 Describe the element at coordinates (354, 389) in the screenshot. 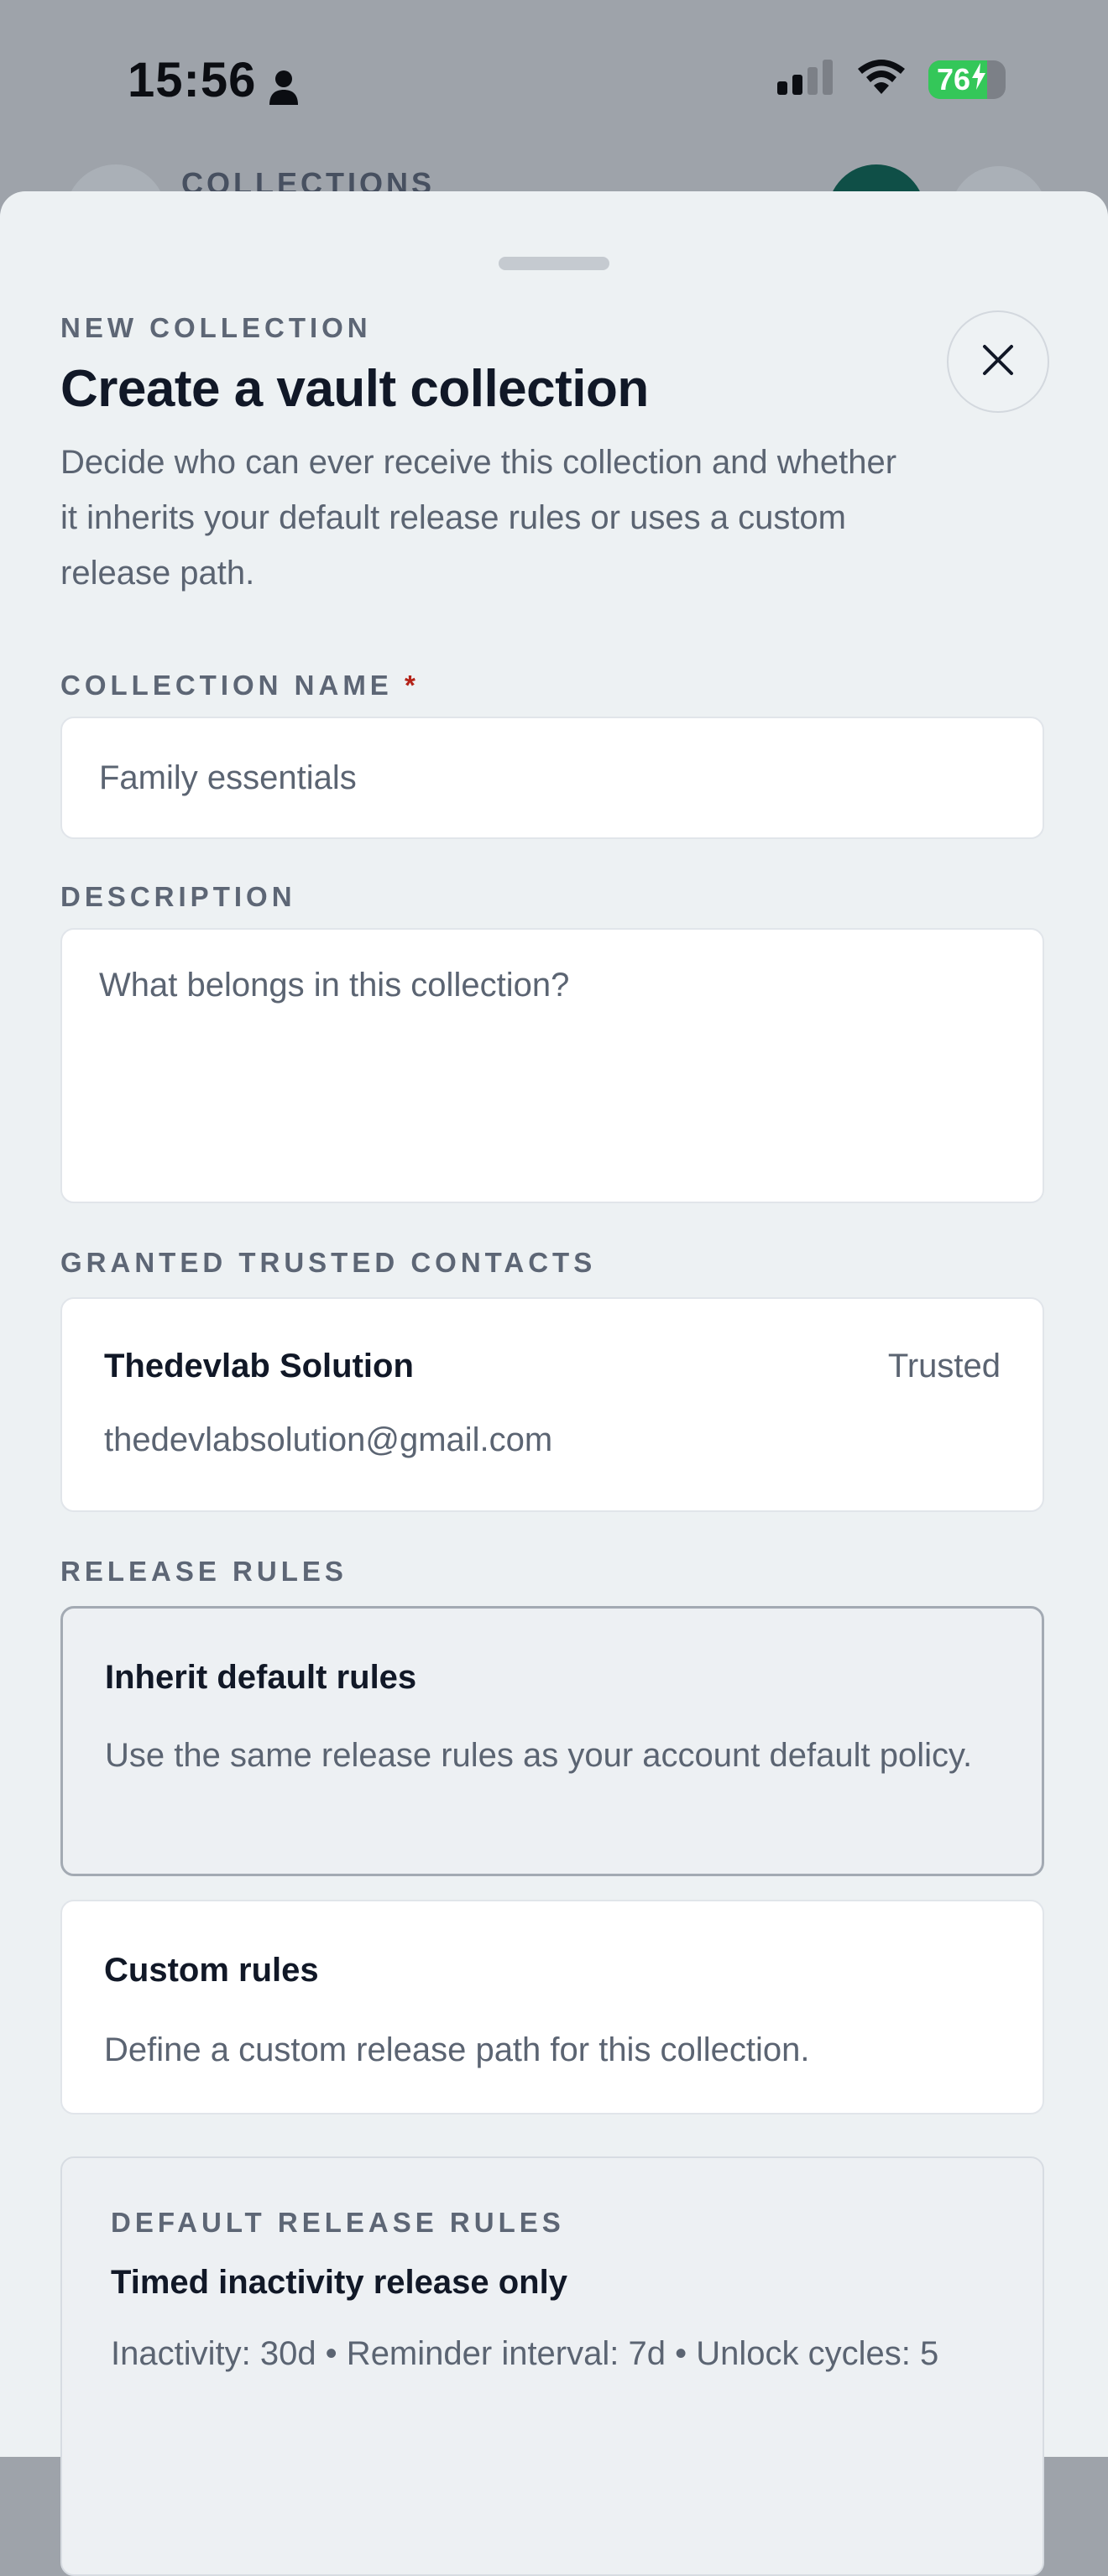

I see `sheet-title: Create a vault collection` at that location.